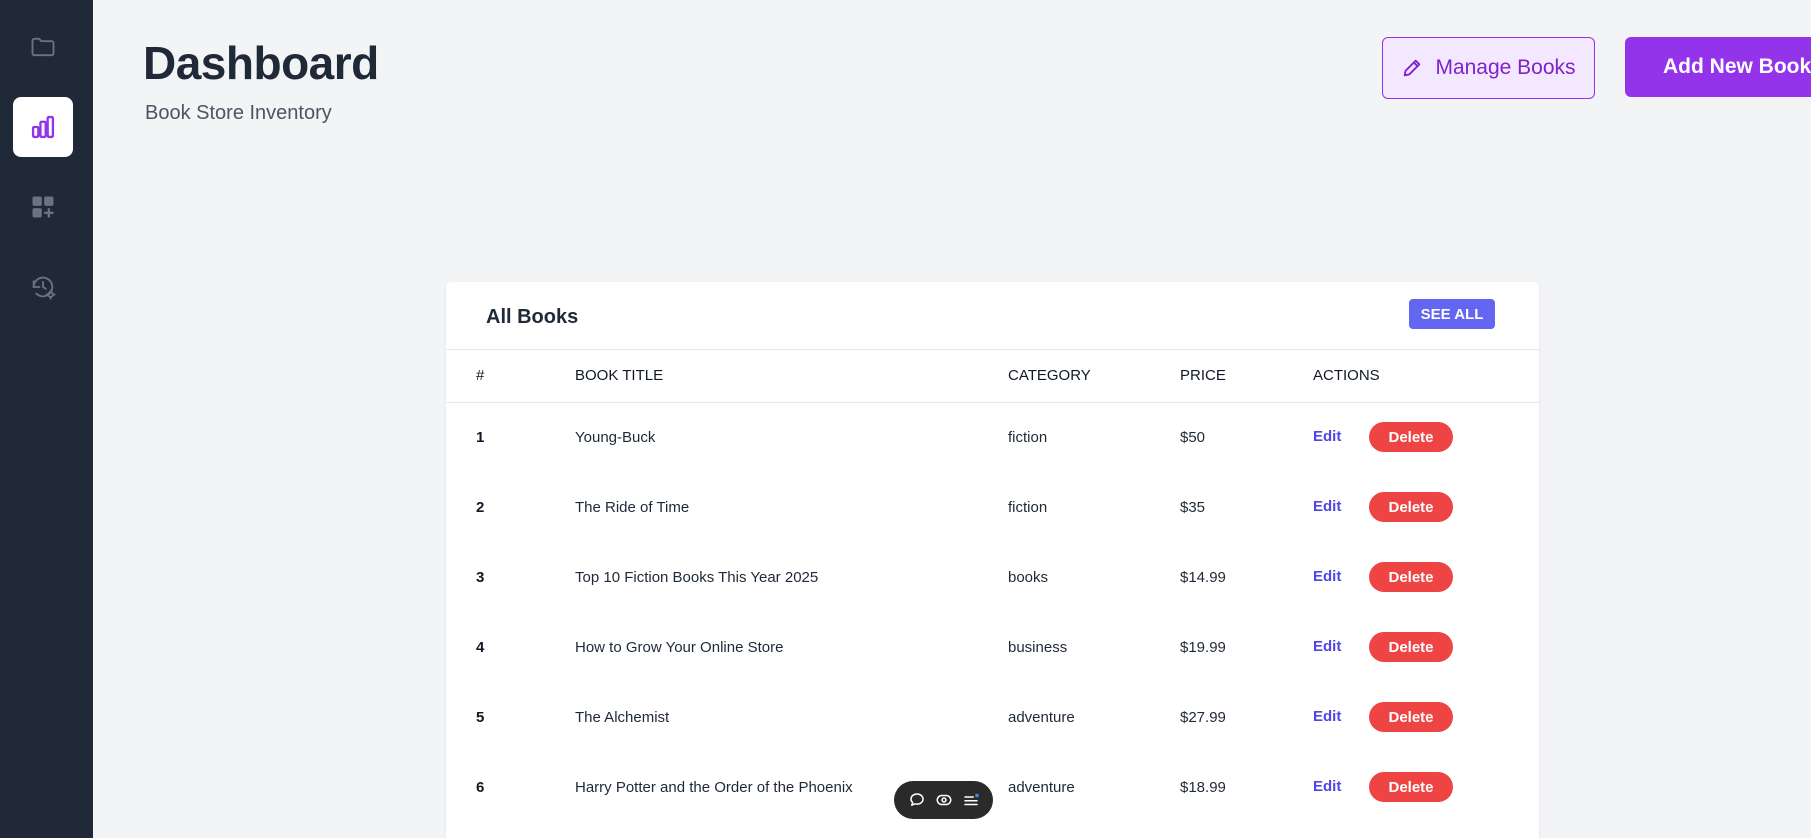 The image size is (1811, 838). I want to click on add-new-book-button: Add New Book, so click(1718, 67).